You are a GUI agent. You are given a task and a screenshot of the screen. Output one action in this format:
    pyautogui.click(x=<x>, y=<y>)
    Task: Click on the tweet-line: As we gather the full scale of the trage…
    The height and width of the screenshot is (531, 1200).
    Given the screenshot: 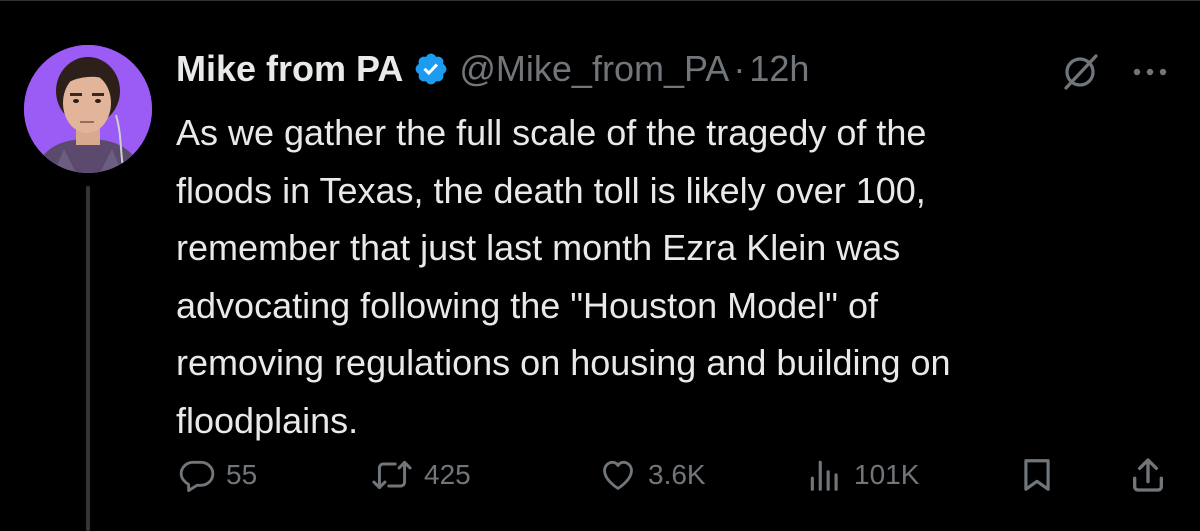 What is the action you would take?
    pyautogui.click(x=551, y=132)
    